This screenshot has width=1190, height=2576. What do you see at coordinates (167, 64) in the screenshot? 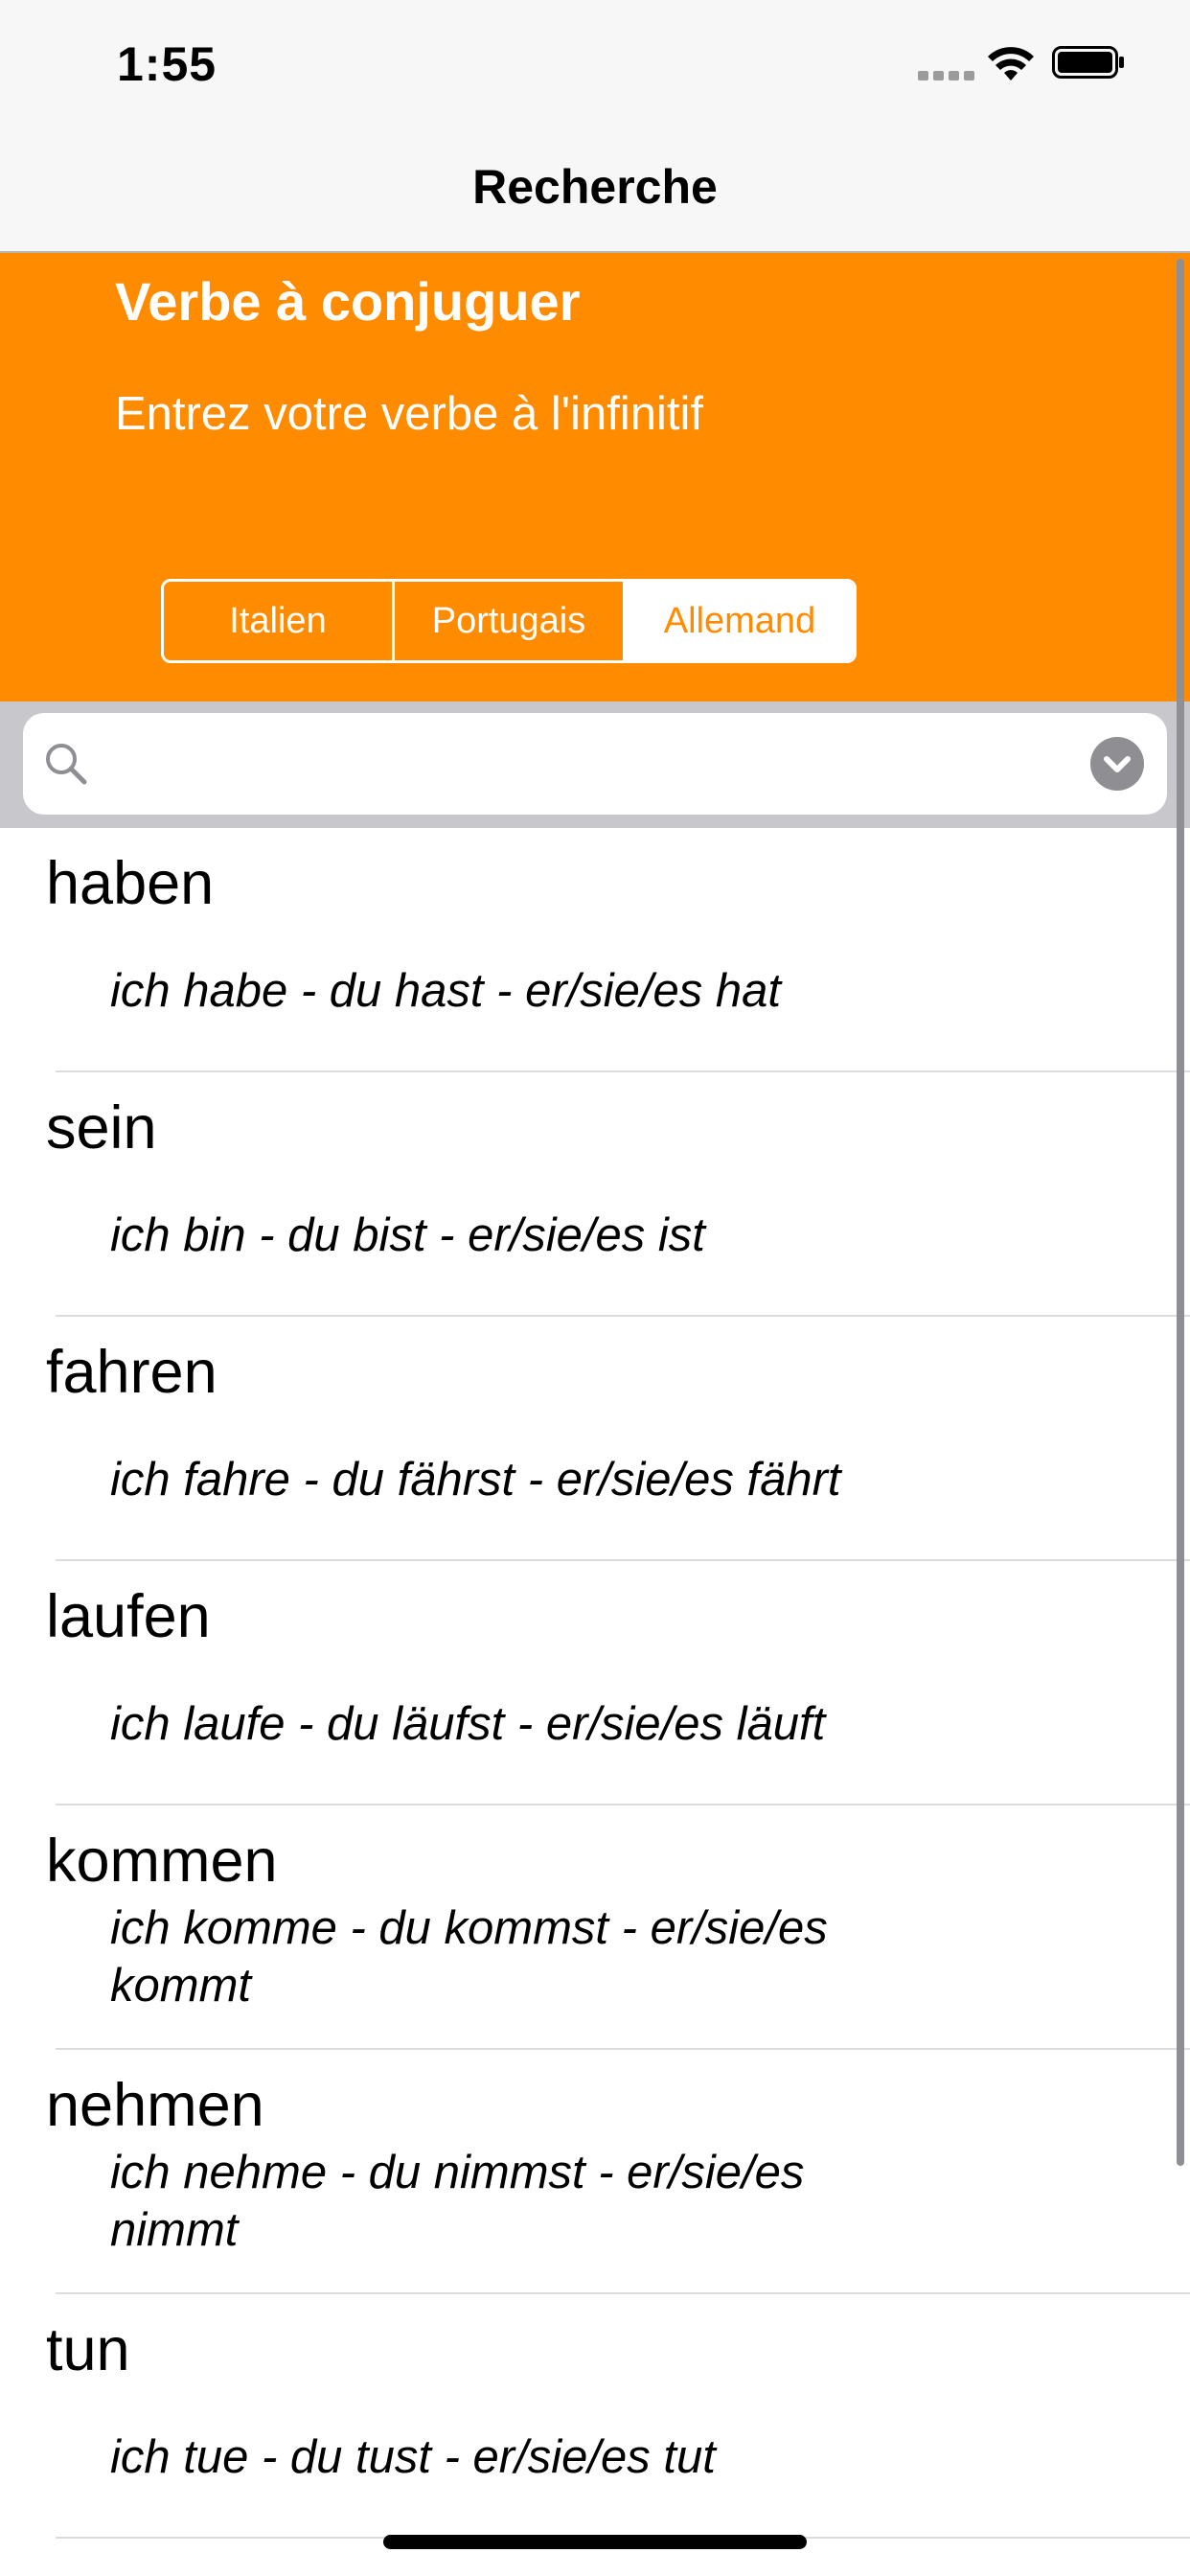
I see `status-time: 1:55` at bounding box center [167, 64].